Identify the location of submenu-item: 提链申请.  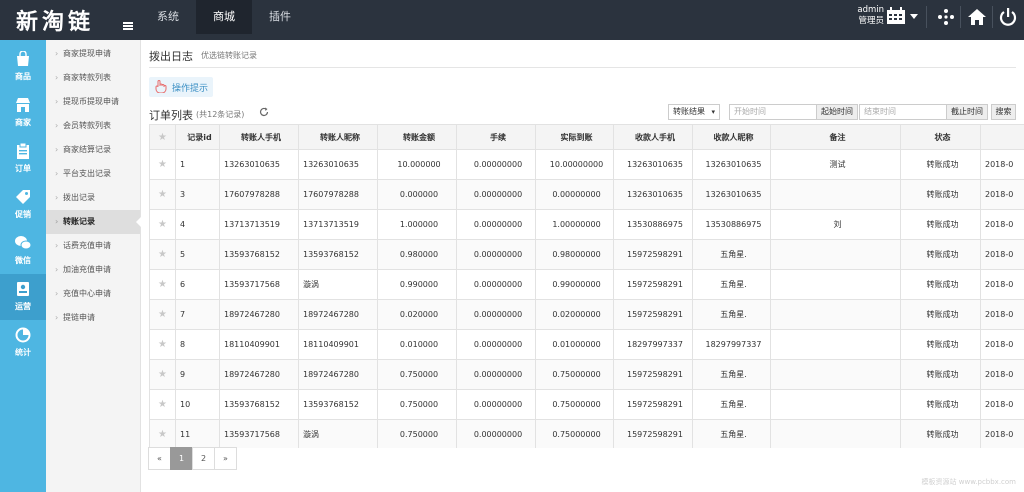
(93, 318).